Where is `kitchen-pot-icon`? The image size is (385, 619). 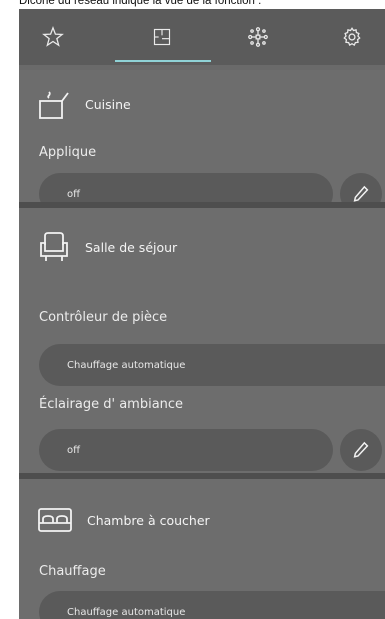 kitchen-pot-icon is located at coordinates (54, 104).